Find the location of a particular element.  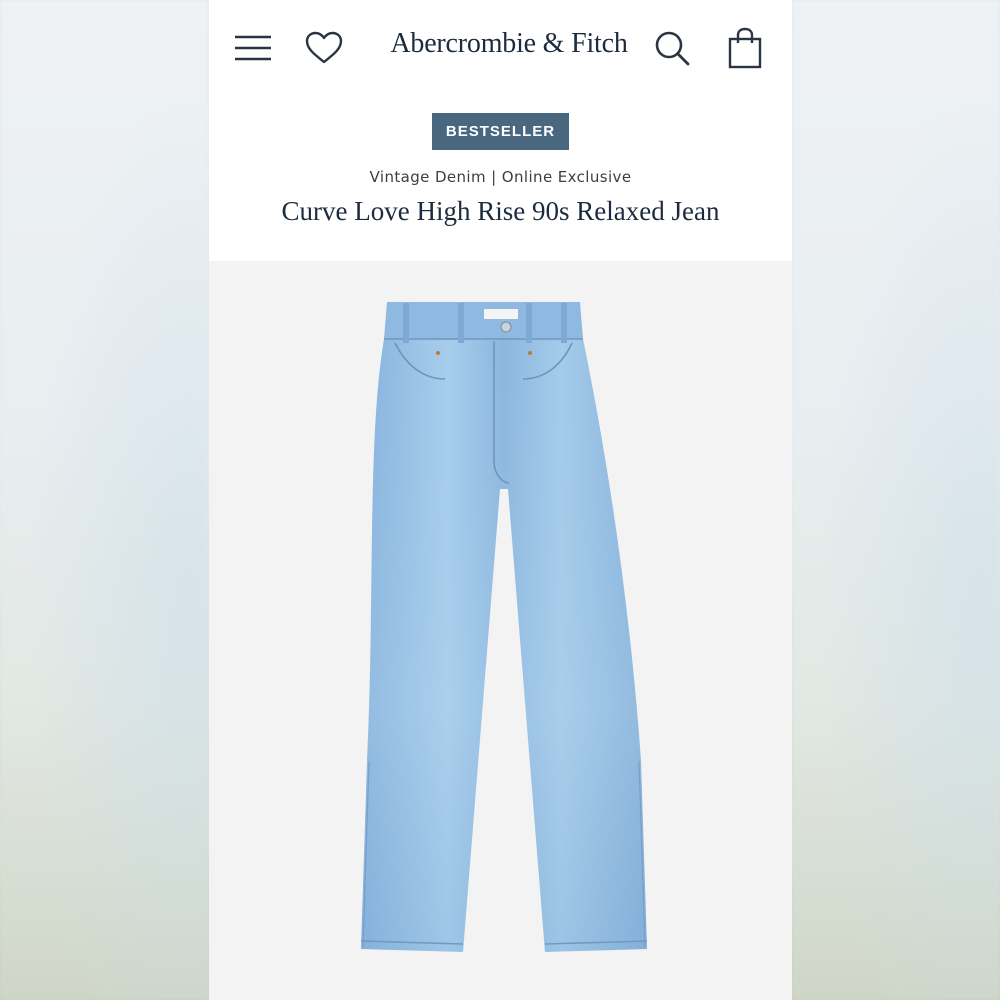

shopping-bag-icon is located at coordinates (745, 48).